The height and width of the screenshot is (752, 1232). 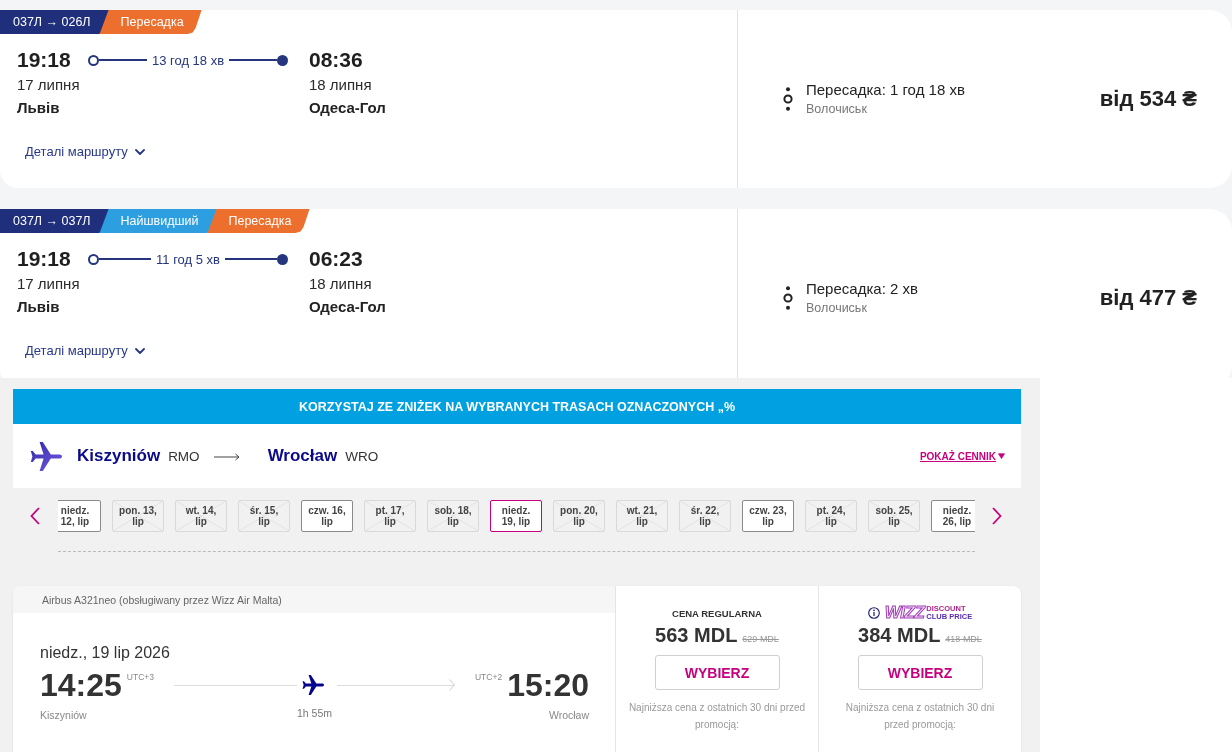 What do you see at coordinates (963, 639) in the screenshot?
I see `old-price: 418 MDL` at bounding box center [963, 639].